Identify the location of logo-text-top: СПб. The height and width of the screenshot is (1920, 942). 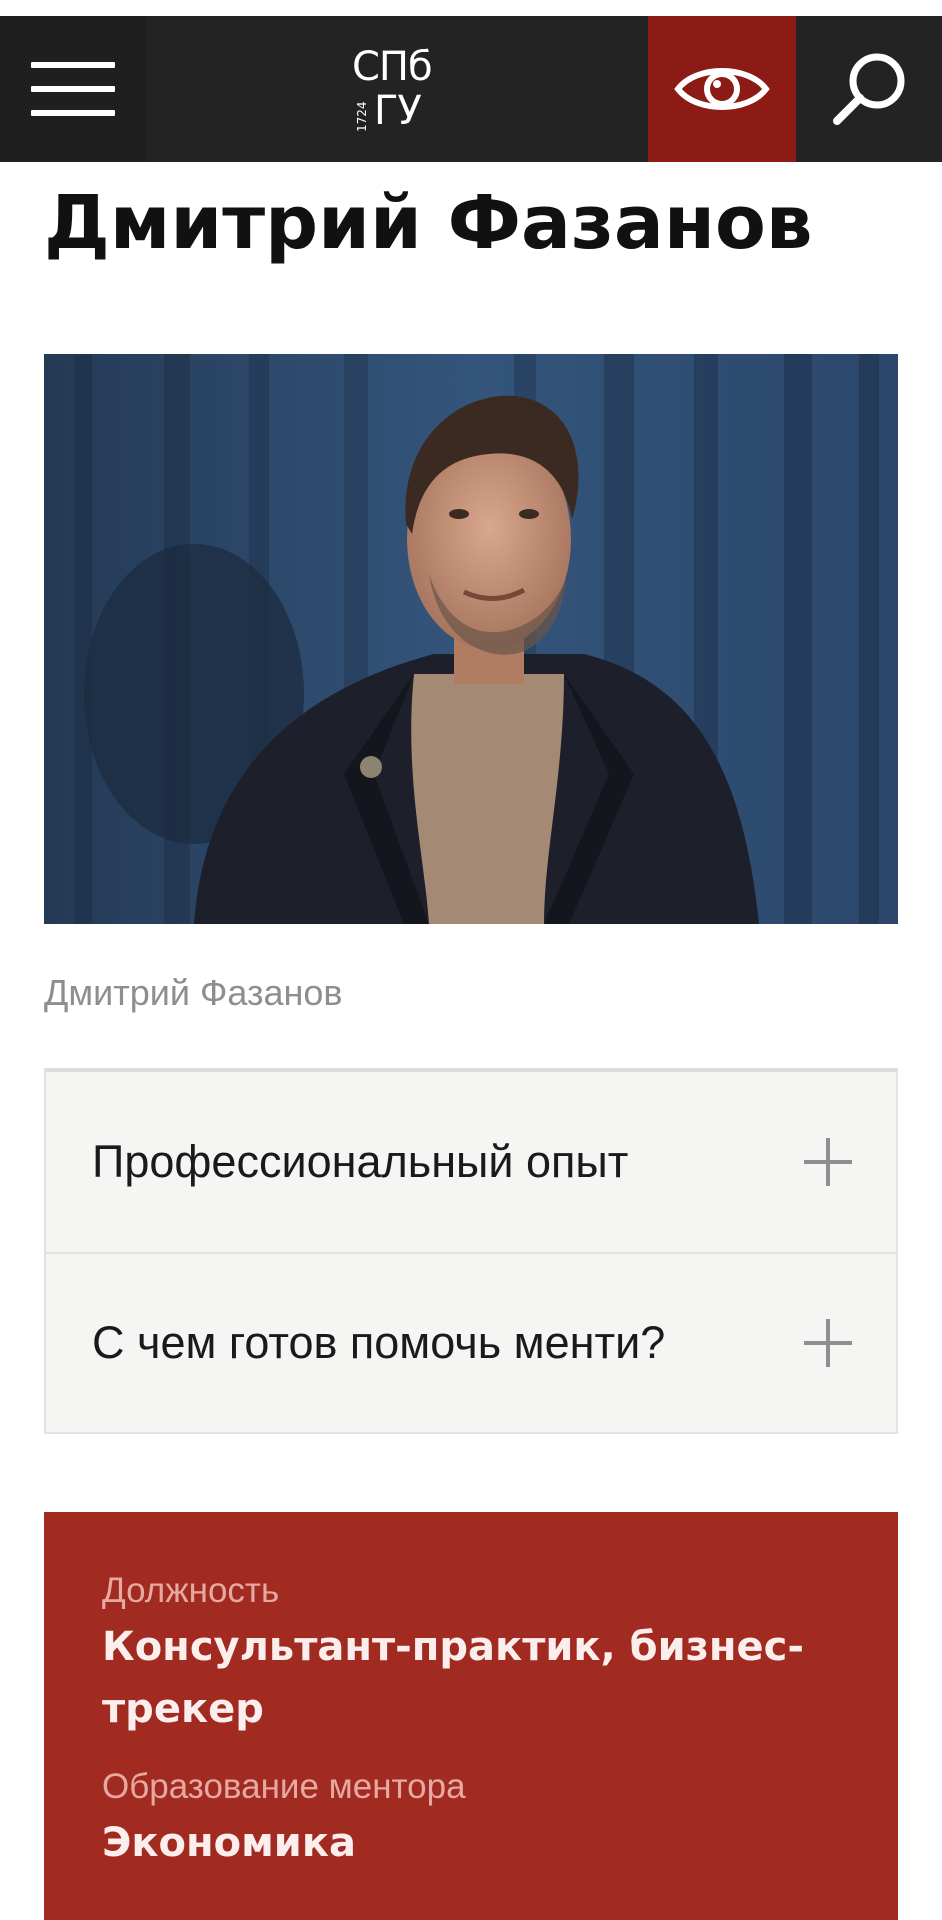
(392, 67).